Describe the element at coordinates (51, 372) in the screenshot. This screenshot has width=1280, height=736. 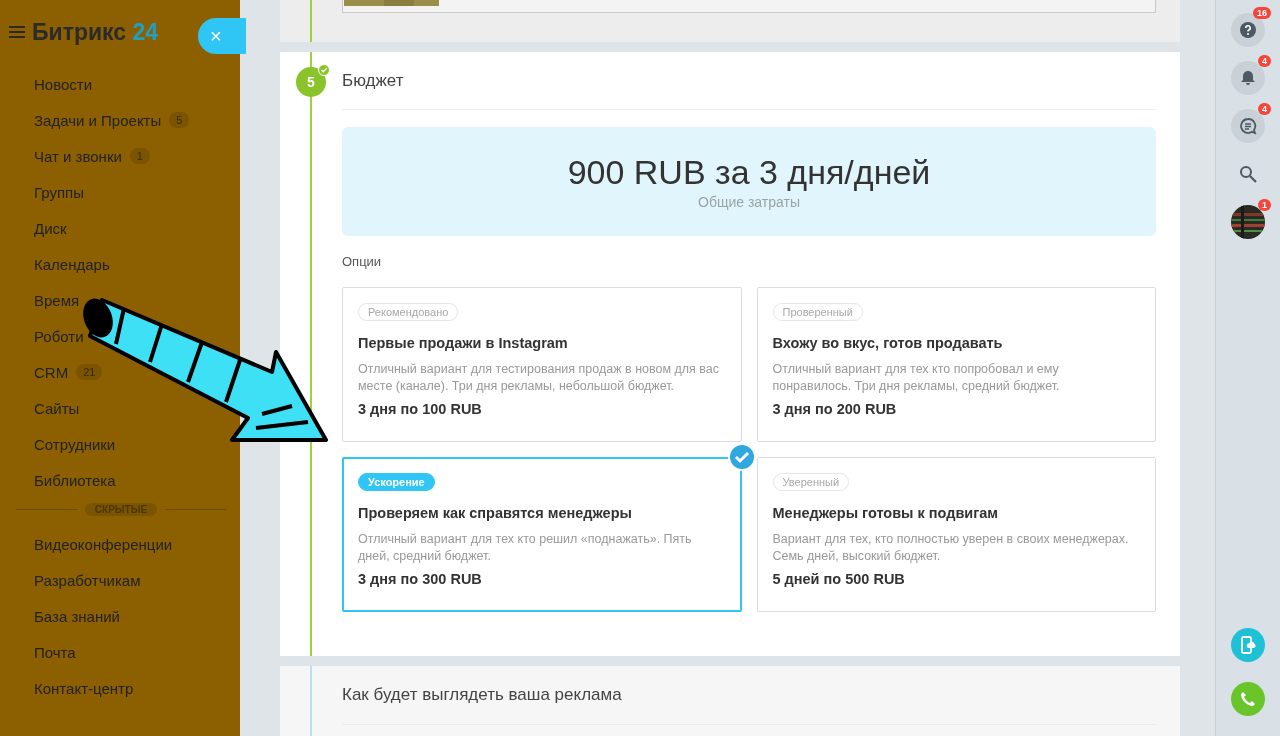
I see `nav-item: CRM` at that location.